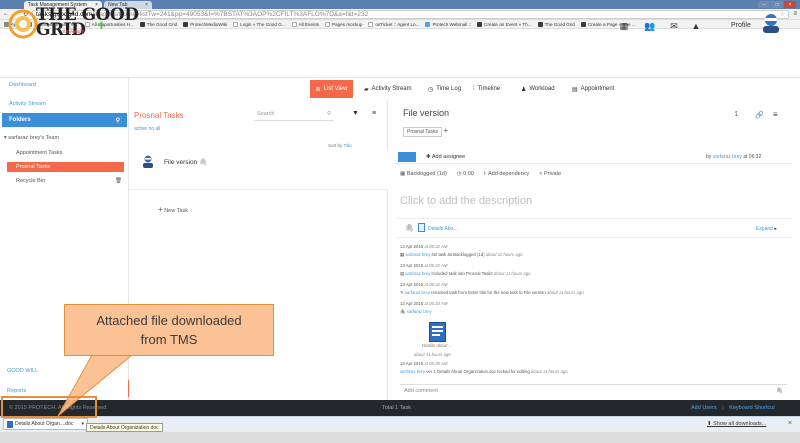  What do you see at coordinates (31, 138) in the screenshot?
I see `team-folder: ▾ sarfaraz brey's Team` at bounding box center [31, 138].